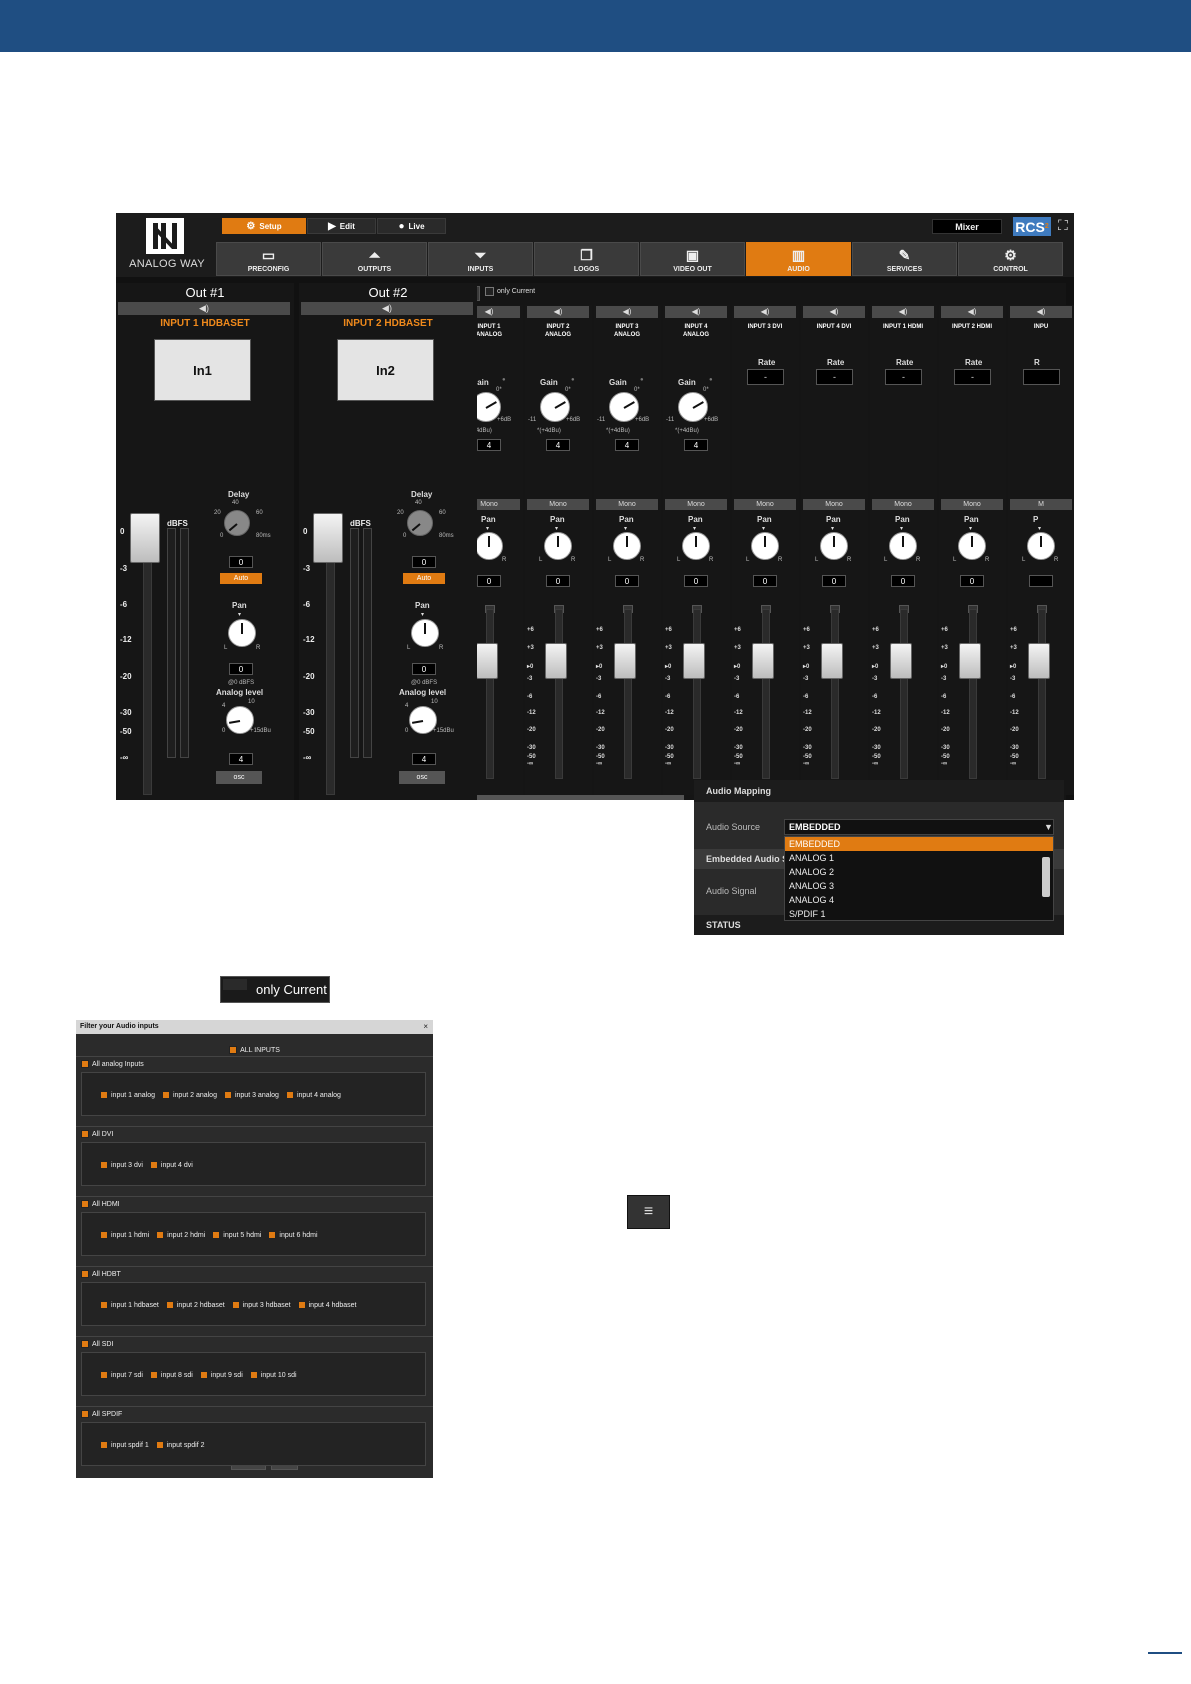  I want to click on filter-item: input 2 analog, so click(189, 1095).